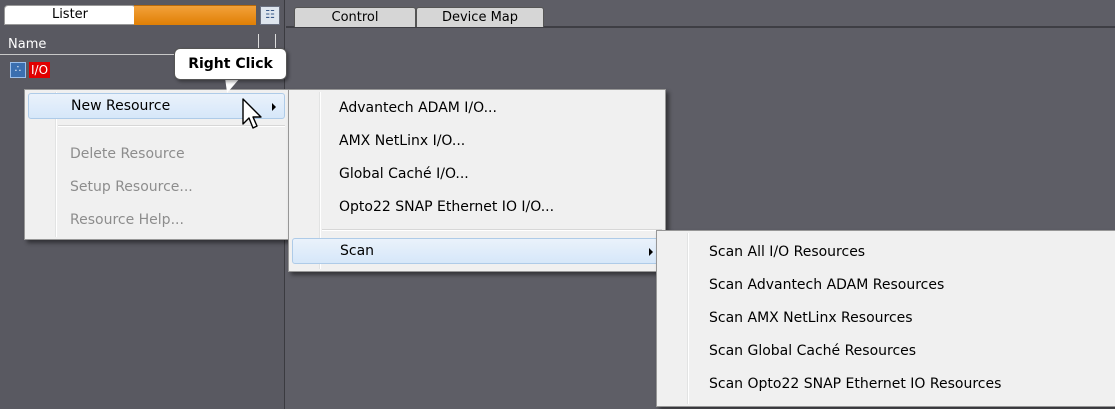  Describe the element at coordinates (886, 351) in the screenshot. I see `menu-item-scan-global-cache: Scan Global Caché Resources` at that location.